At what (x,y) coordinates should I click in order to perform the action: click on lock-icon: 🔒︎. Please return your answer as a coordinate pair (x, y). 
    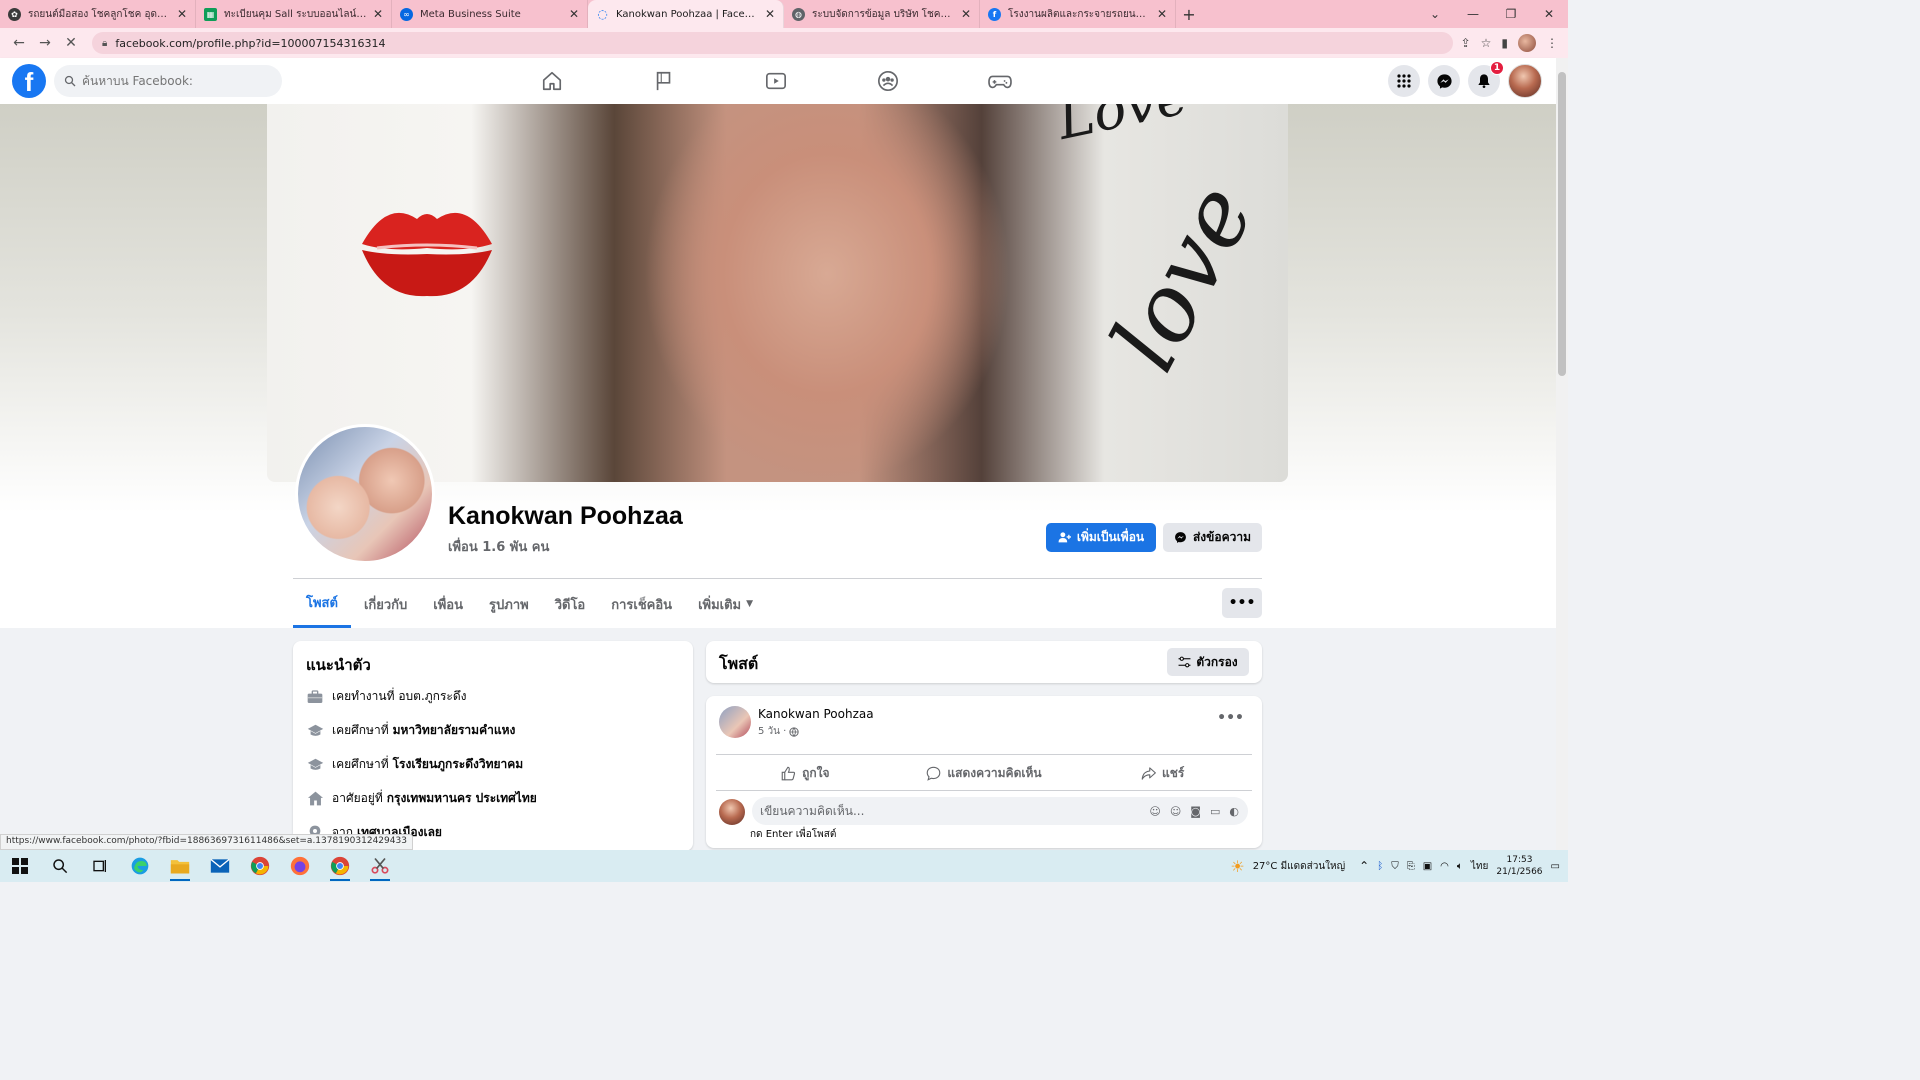
    Looking at the image, I should click on (104, 43).